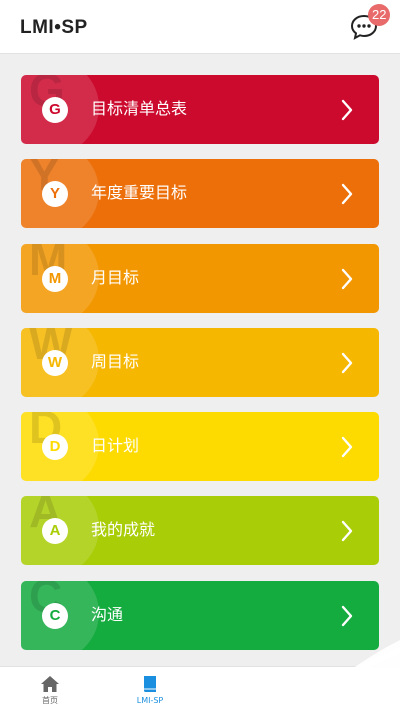 This screenshot has height=711, width=400. I want to click on card-letter-badge: M, so click(55, 278).